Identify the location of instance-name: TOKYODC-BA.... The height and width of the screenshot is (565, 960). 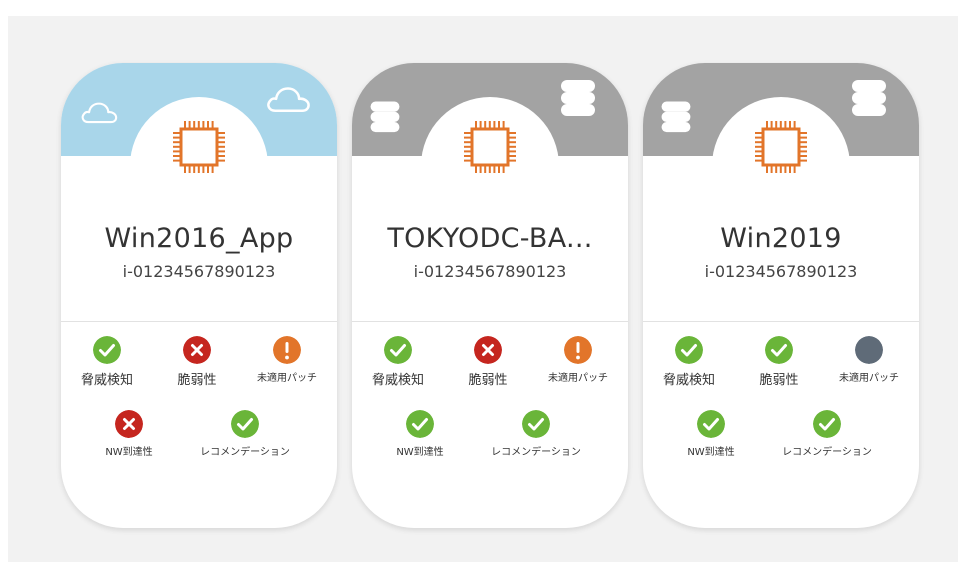
(490, 238).